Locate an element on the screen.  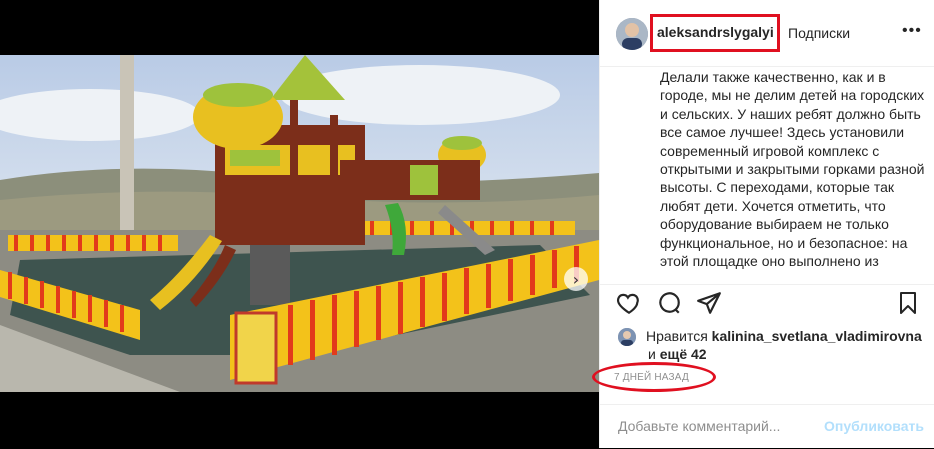
section-divider is located at coordinates (767, 284).